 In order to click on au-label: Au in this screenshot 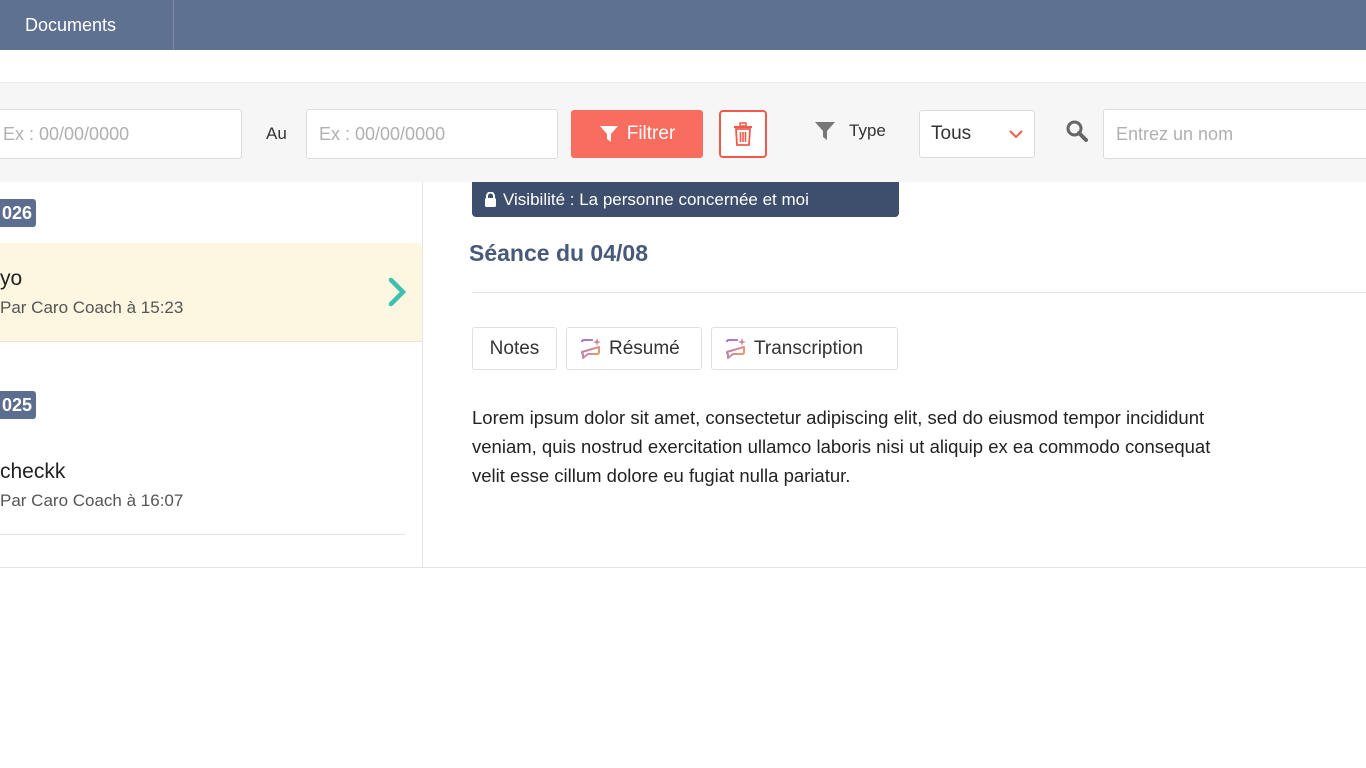, I will do `click(276, 133)`.